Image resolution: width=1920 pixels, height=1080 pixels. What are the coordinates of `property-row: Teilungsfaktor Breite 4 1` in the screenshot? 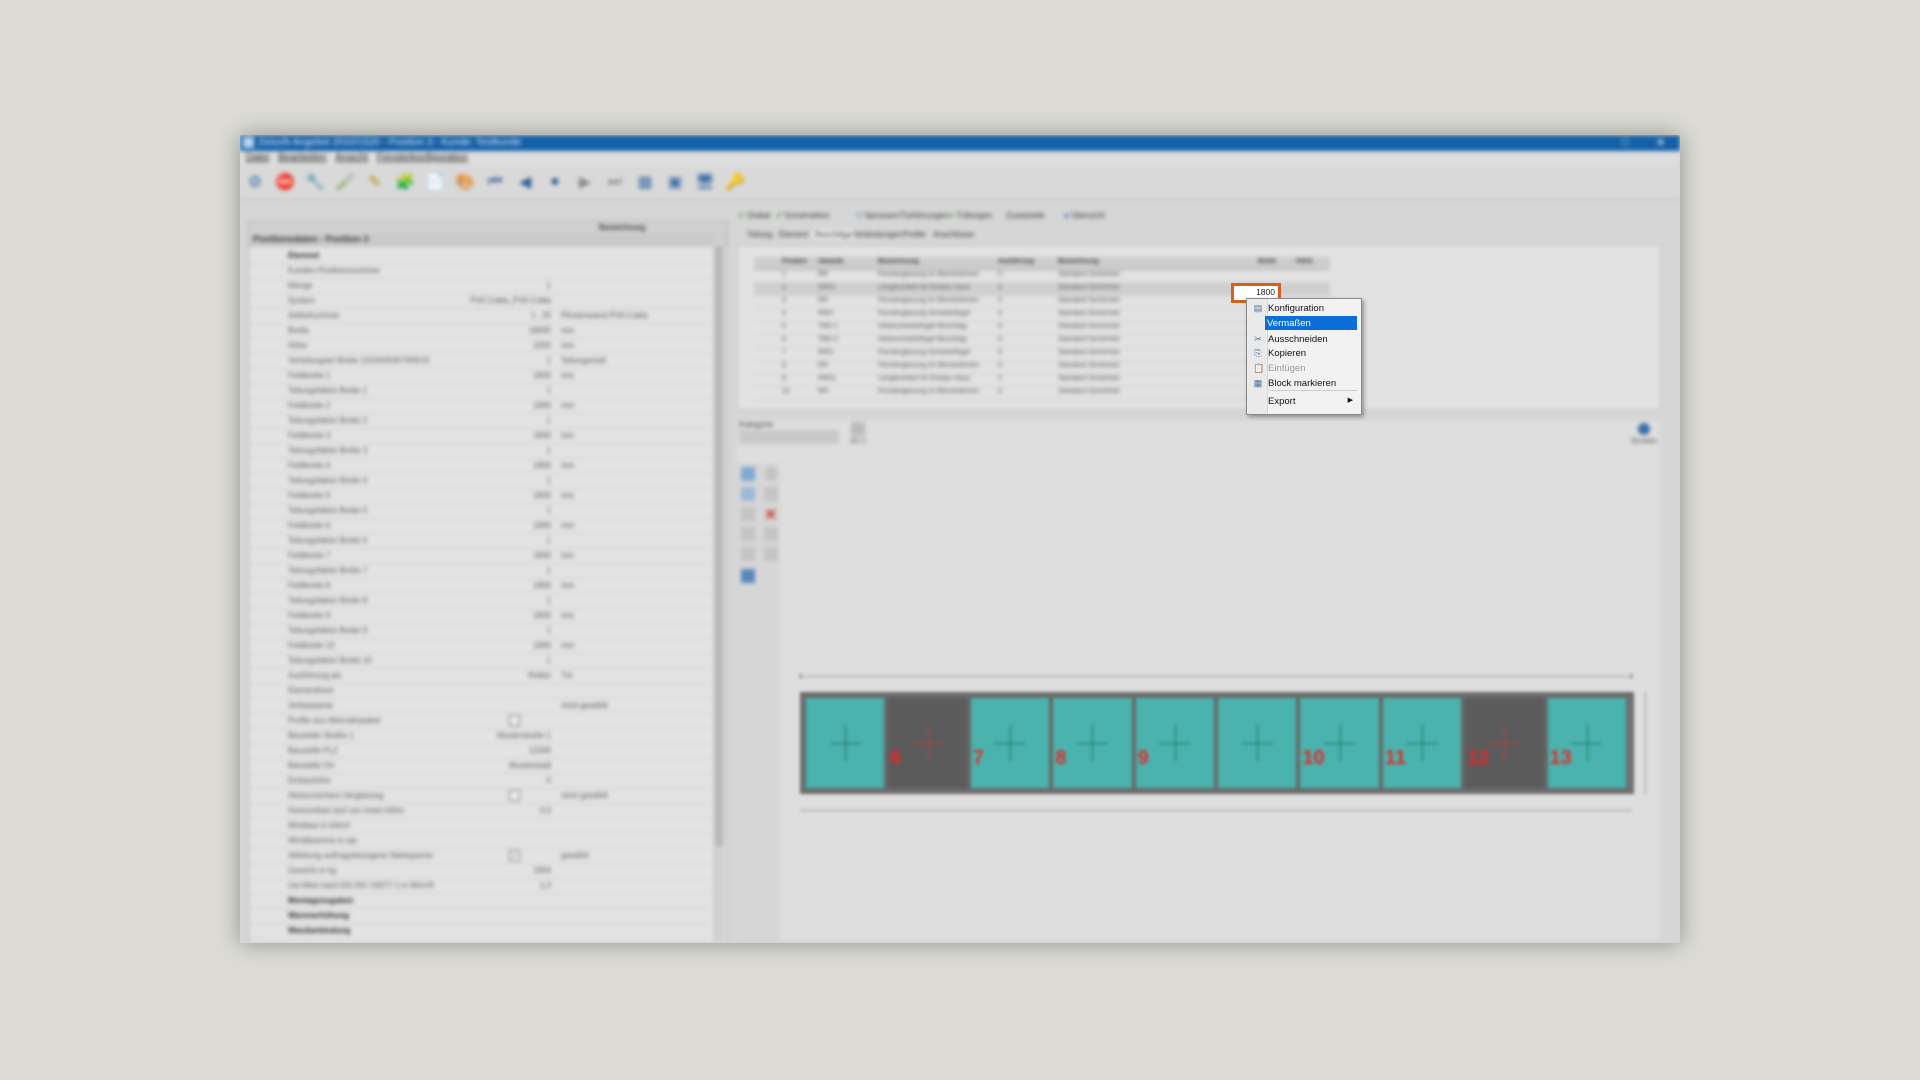 It's located at (479, 481).